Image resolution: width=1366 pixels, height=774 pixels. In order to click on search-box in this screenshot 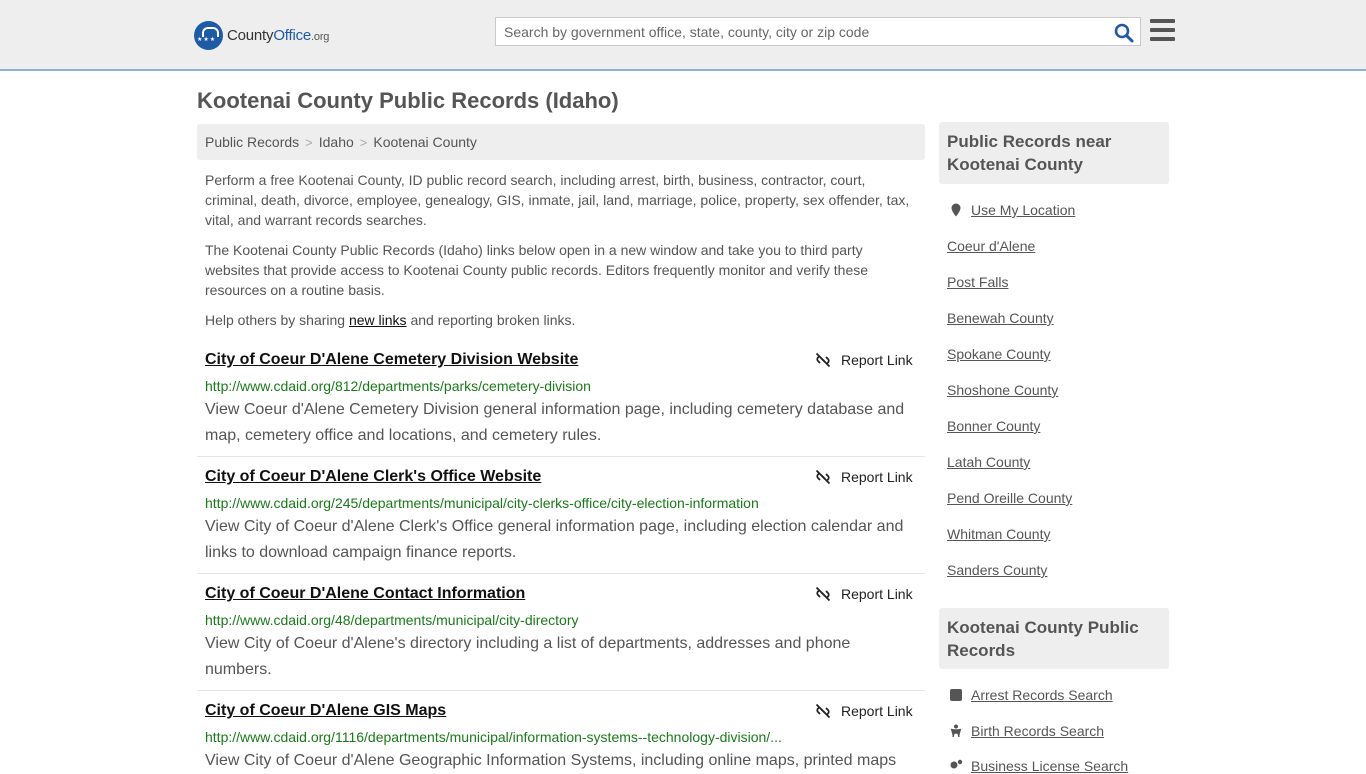, I will do `click(818, 31)`.